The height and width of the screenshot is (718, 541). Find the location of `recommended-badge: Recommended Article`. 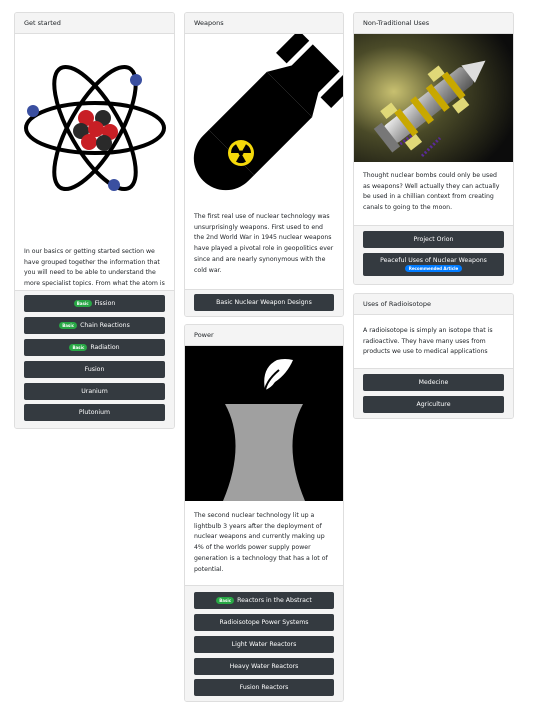

recommended-badge: Recommended Article is located at coordinates (433, 268).